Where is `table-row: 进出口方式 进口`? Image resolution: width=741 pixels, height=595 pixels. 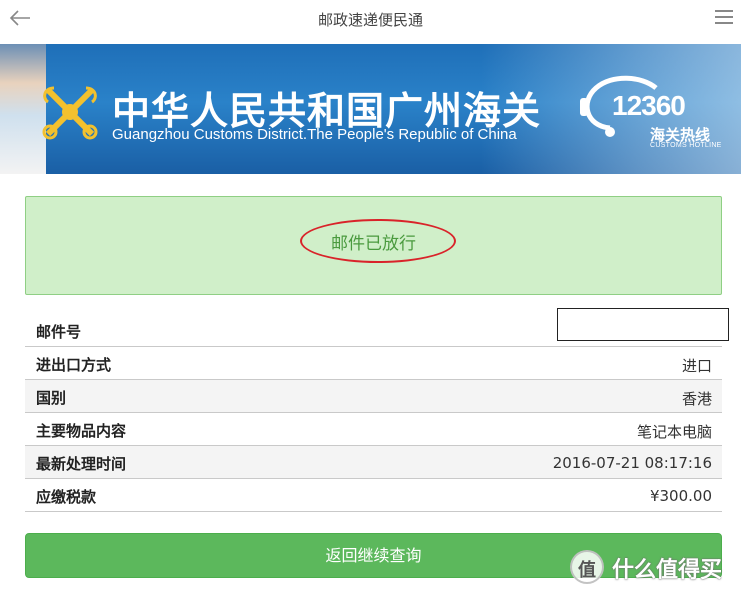 table-row: 进出口方式 进口 is located at coordinates (373, 363).